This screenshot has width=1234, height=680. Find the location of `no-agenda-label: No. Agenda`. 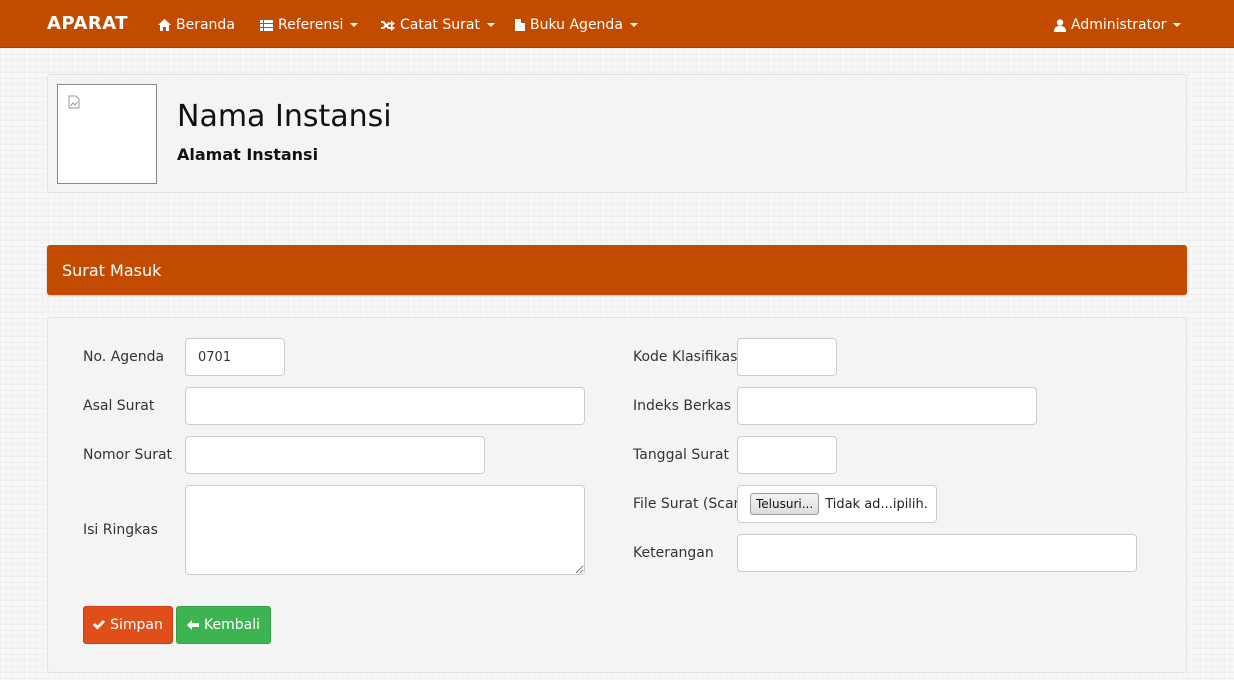

no-agenda-label: No. Agenda is located at coordinates (124, 357).